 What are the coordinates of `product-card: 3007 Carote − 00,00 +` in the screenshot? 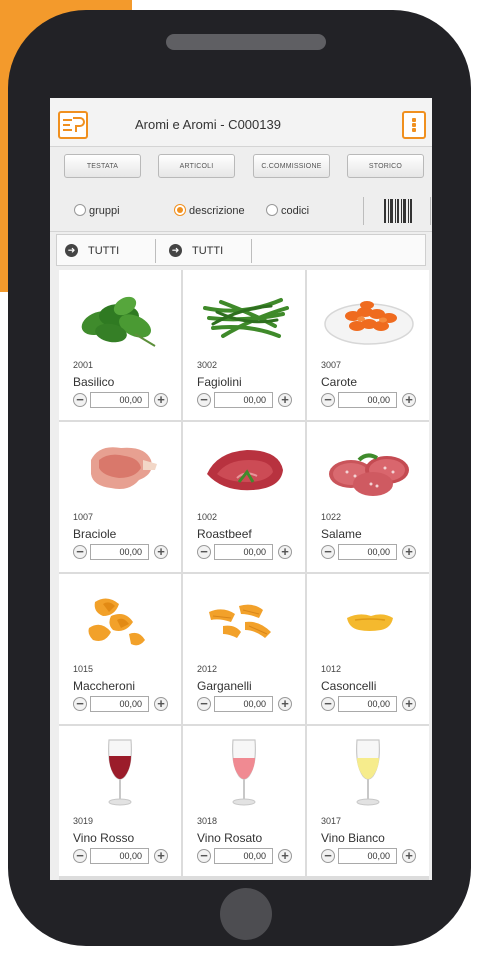 It's located at (368, 345).